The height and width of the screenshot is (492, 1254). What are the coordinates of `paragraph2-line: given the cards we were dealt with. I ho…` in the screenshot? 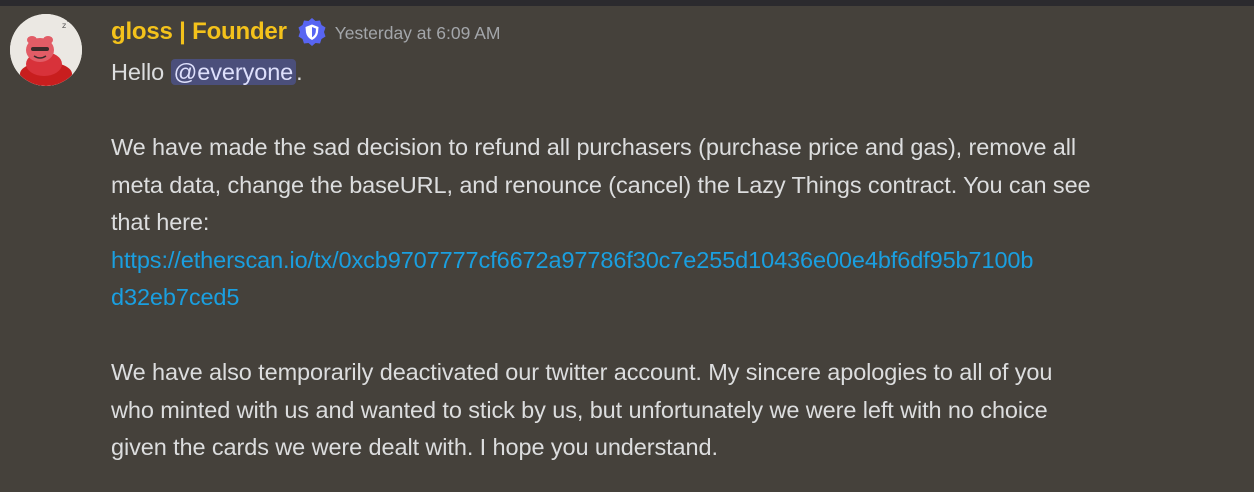 It's located at (414, 447).